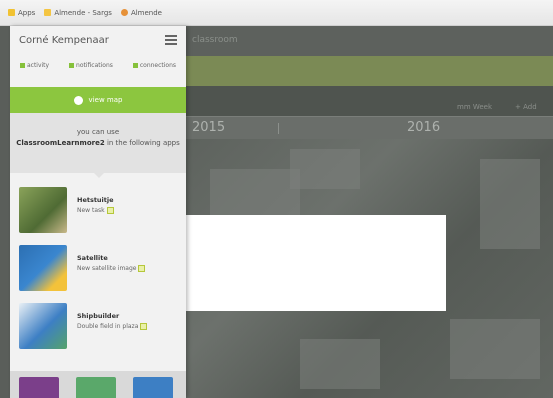 Image resolution: width=553 pixels, height=398 pixels. What do you see at coordinates (209, 127) in the screenshot?
I see `timeline-year-left: 2015` at bounding box center [209, 127].